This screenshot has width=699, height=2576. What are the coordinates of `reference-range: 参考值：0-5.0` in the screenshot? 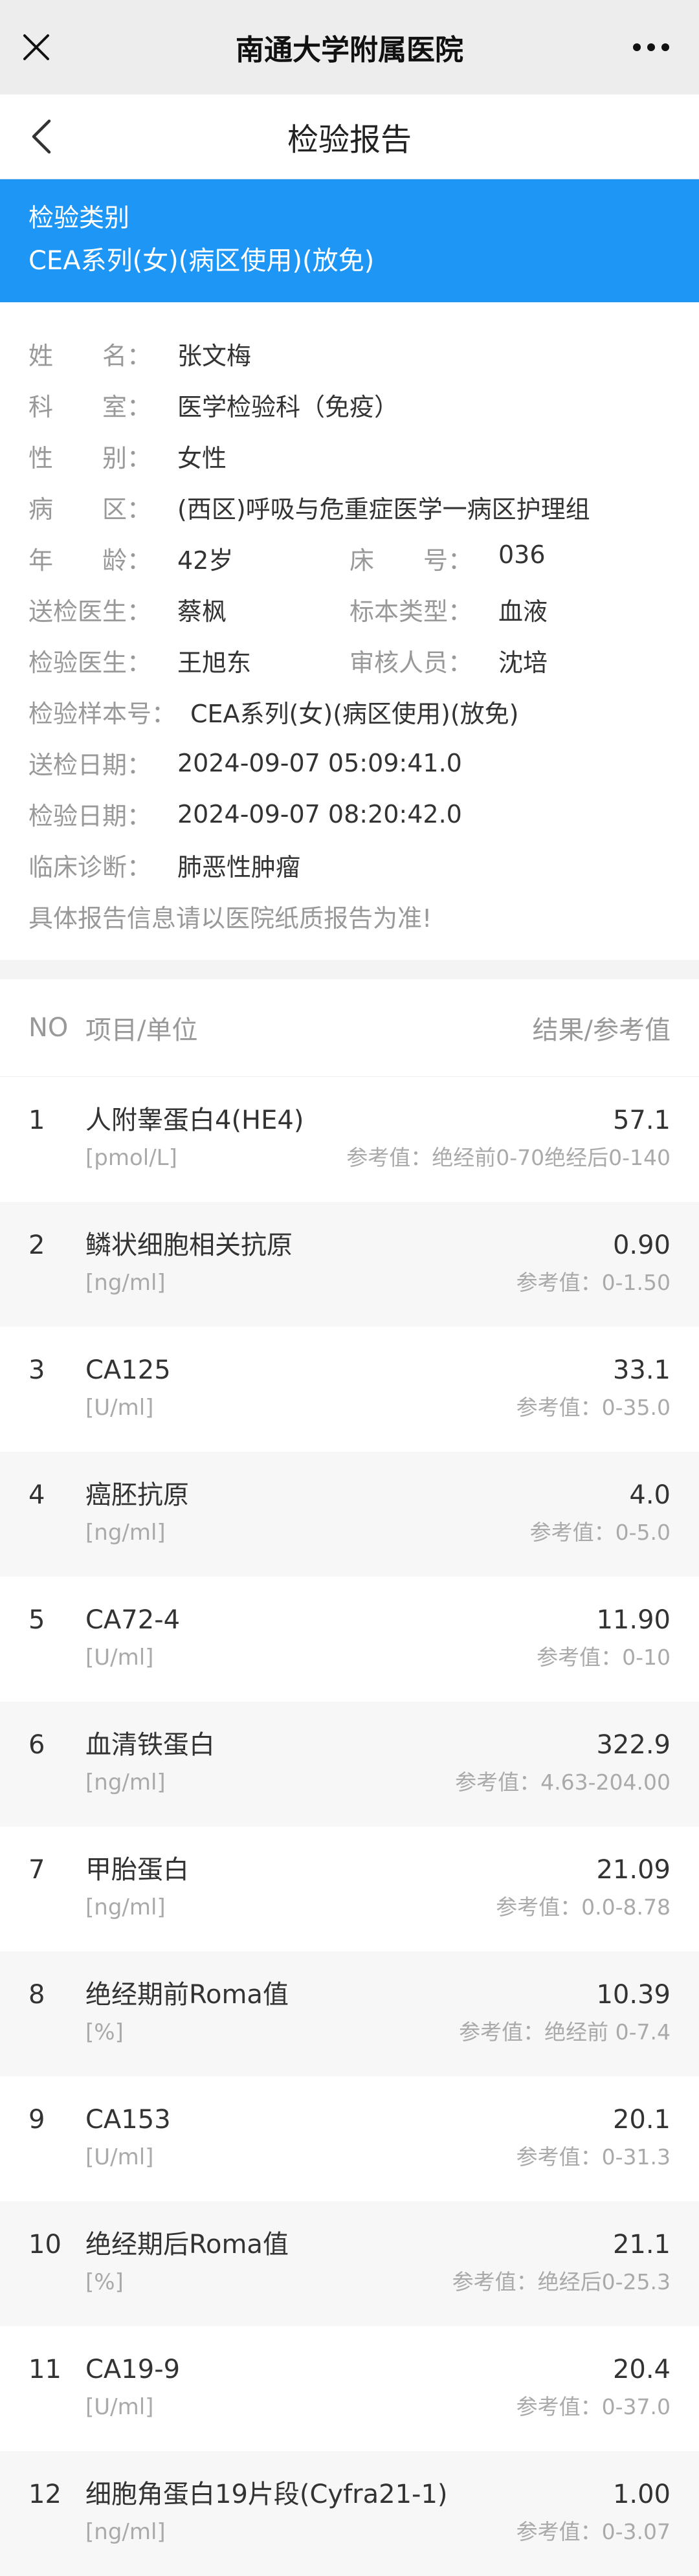 It's located at (600, 1532).